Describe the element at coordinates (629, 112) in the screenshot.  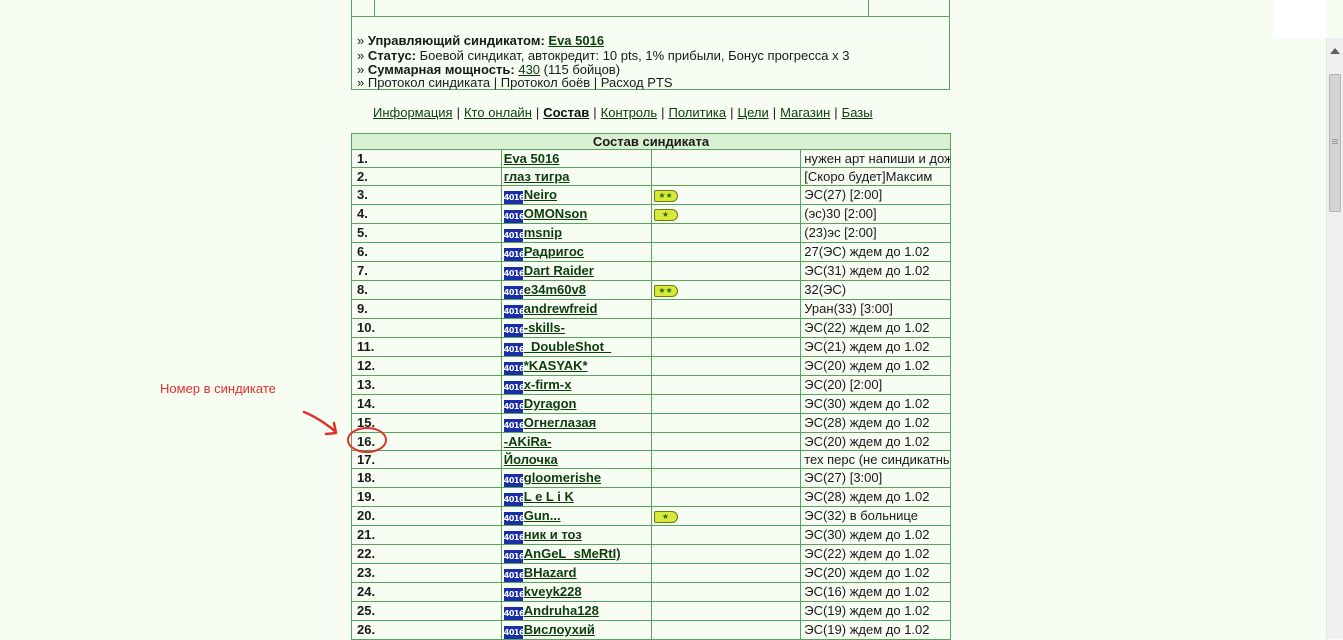
I see `nav-control: Контроль` at that location.